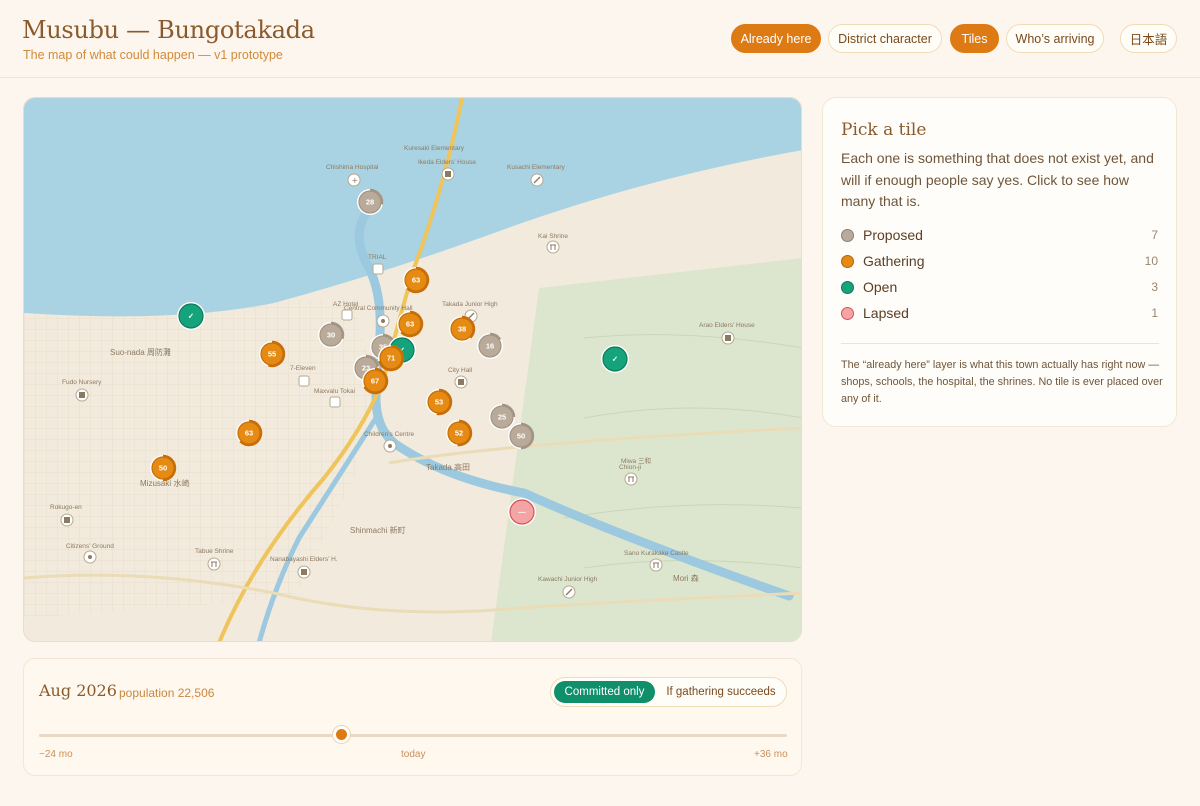  Describe the element at coordinates (1055, 38) in the screenshot. I see `layer-whos-arriving-button: Who’s arriving` at that location.